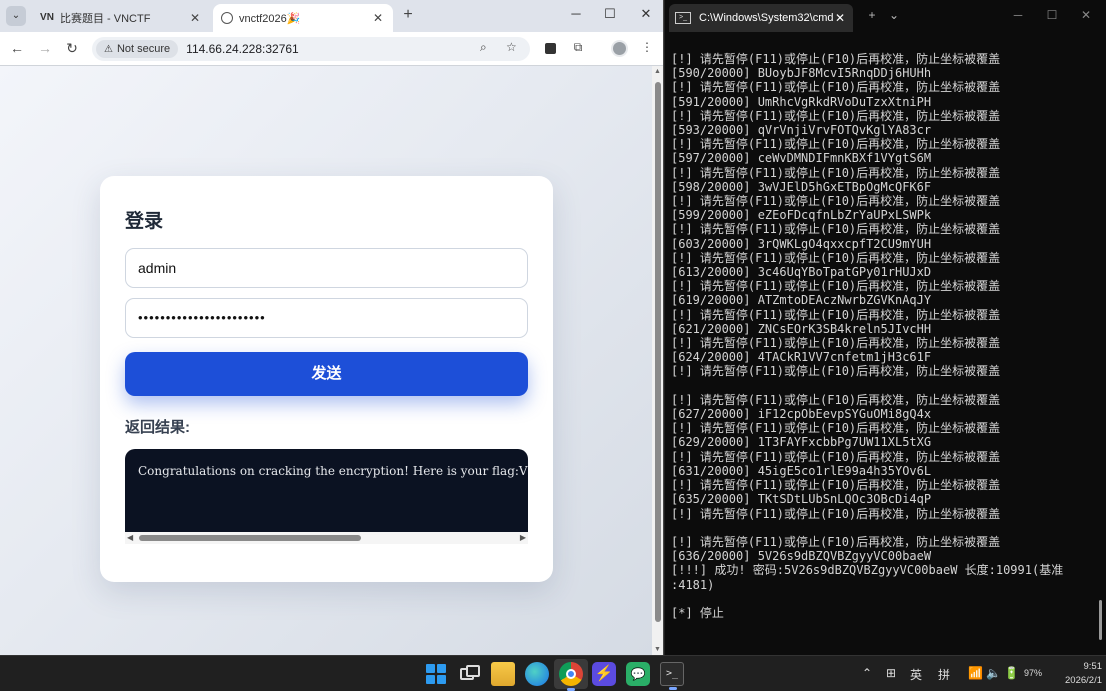  Describe the element at coordinates (867, 673) in the screenshot. I see `tray-chevron-up-icon: ⌃` at that location.